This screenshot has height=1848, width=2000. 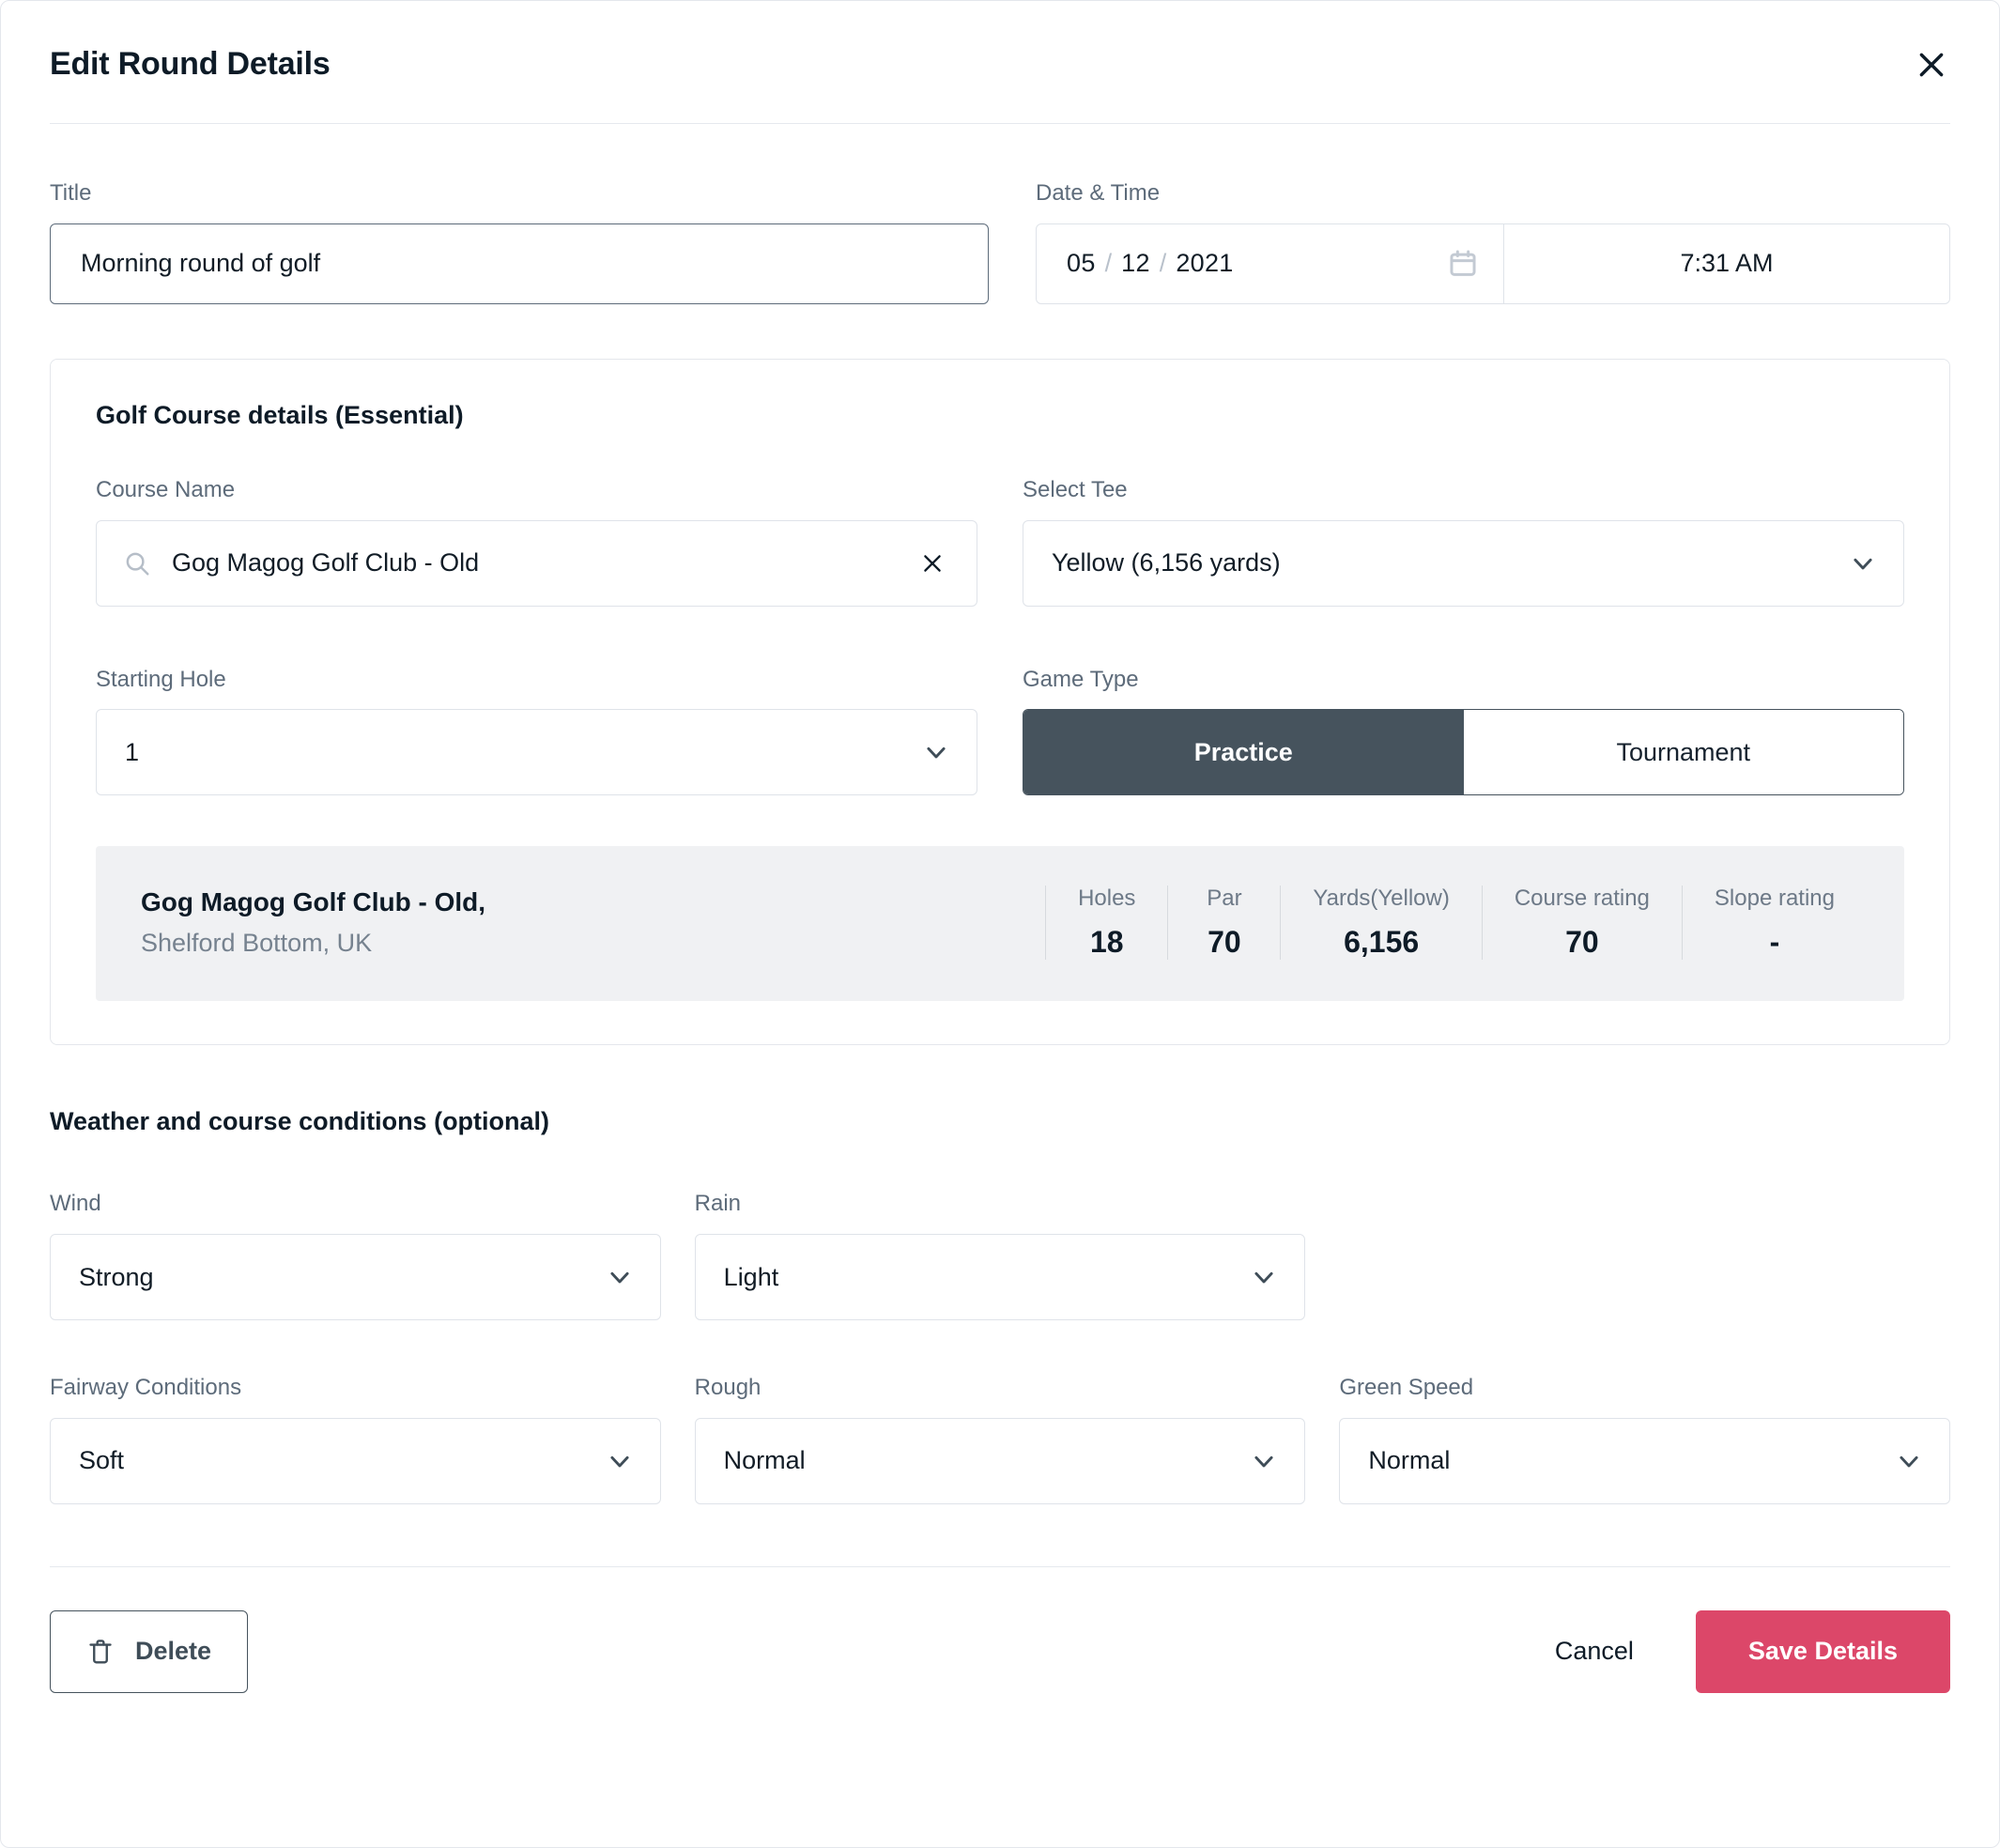 What do you see at coordinates (718, 1204) in the screenshot?
I see `rain-label: Rain` at bounding box center [718, 1204].